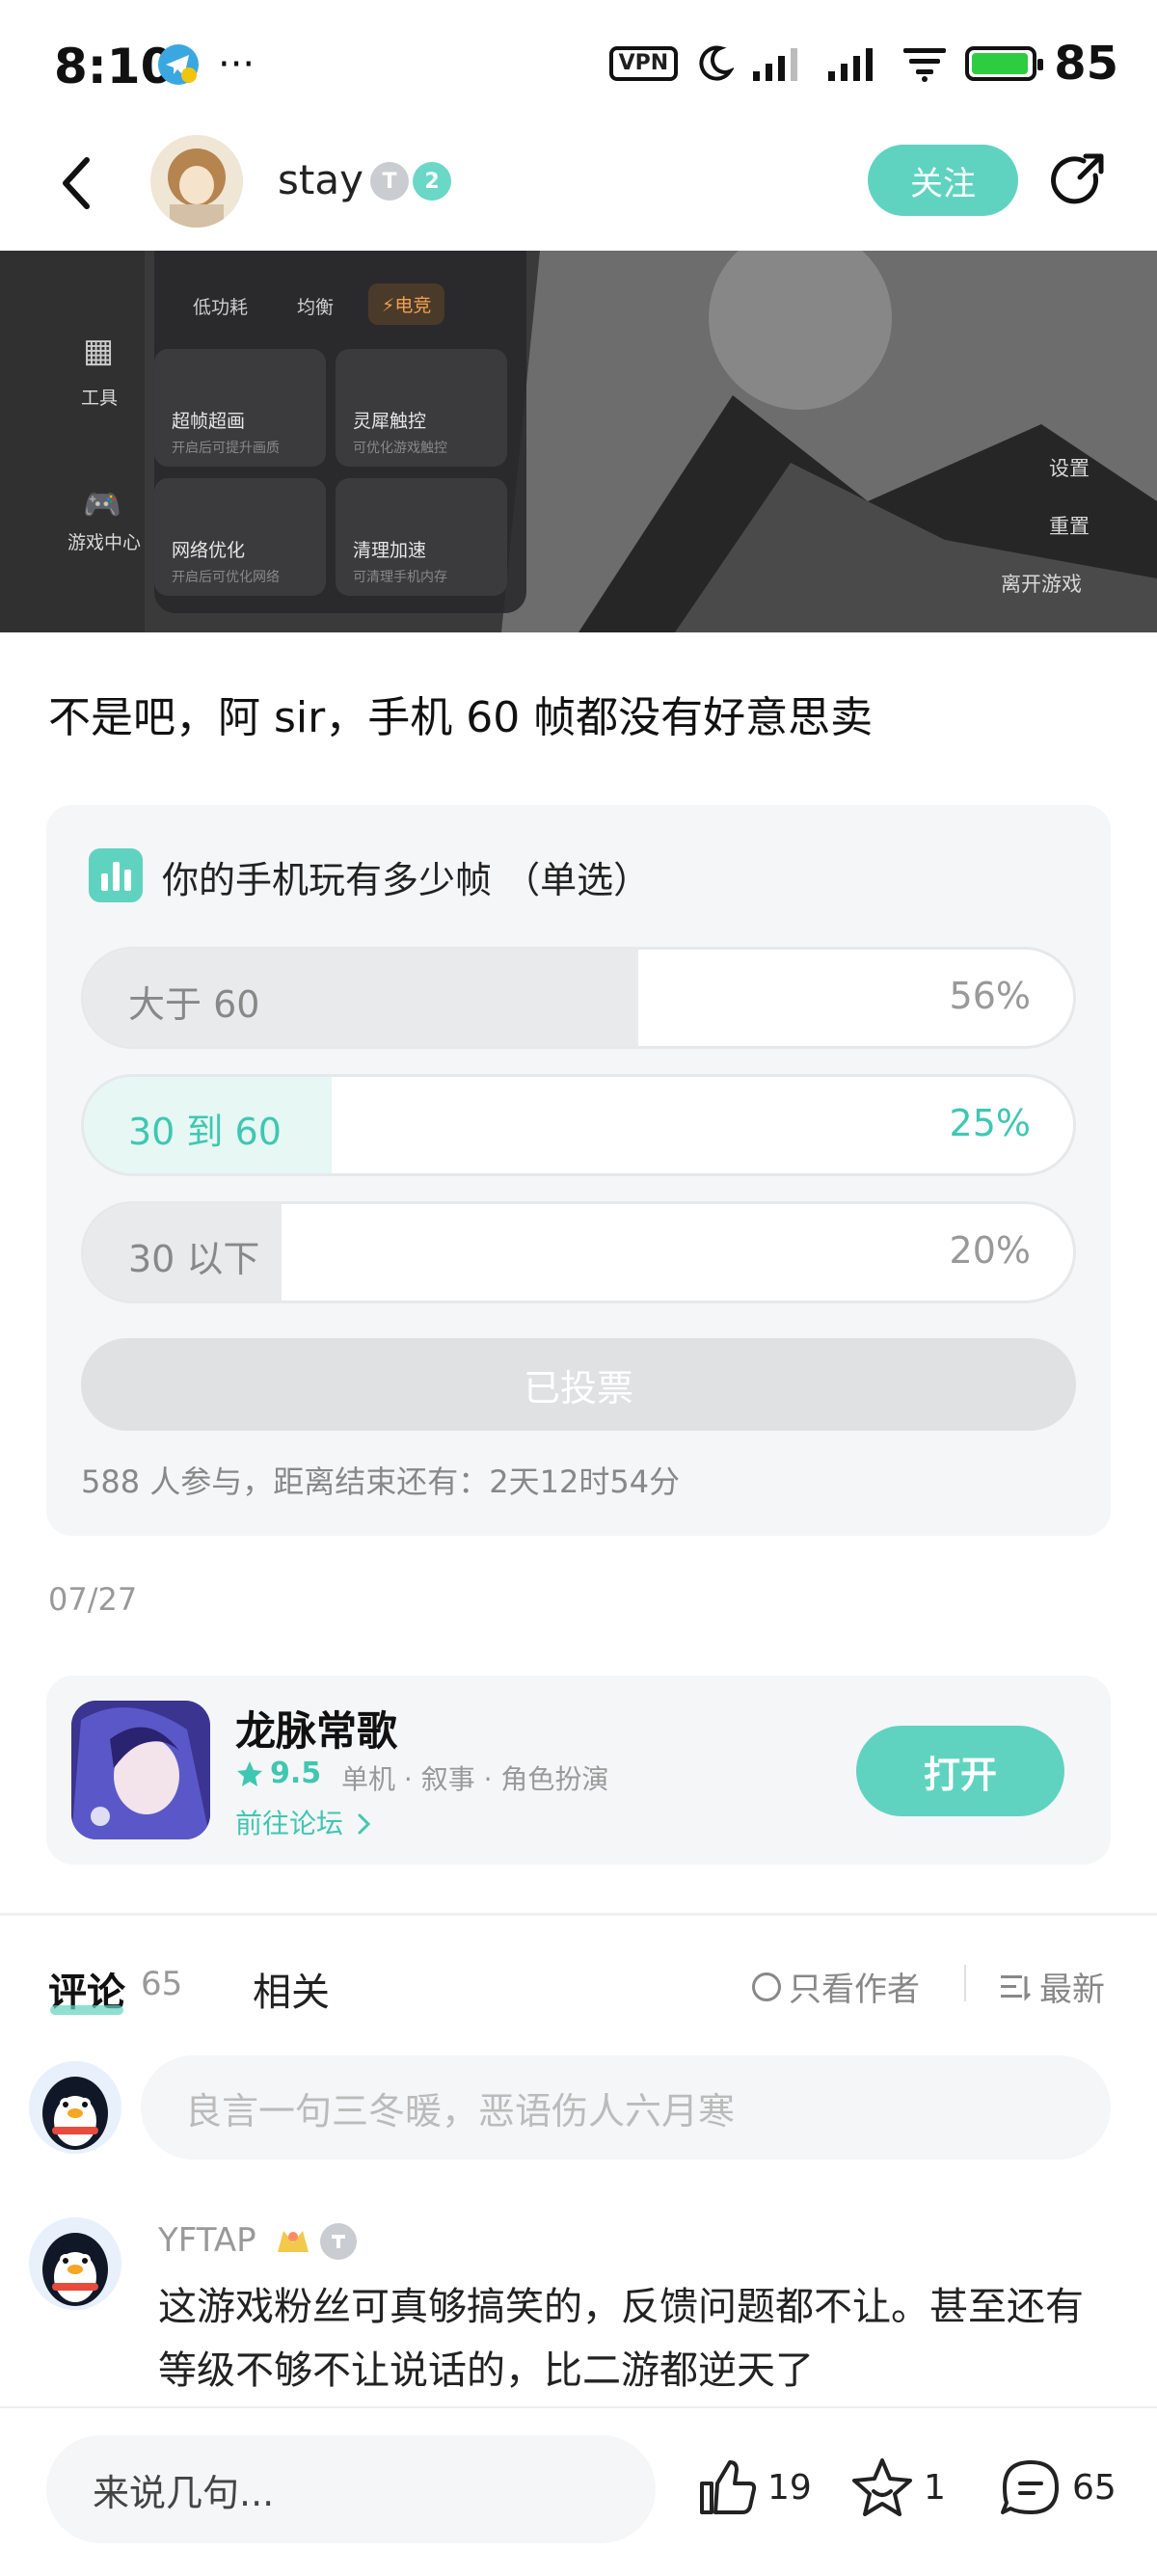 This screenshot has height=2576, width=1157. I want to click on hero-tile-3-sub: 开启后可优化网络, so click(226, 578).